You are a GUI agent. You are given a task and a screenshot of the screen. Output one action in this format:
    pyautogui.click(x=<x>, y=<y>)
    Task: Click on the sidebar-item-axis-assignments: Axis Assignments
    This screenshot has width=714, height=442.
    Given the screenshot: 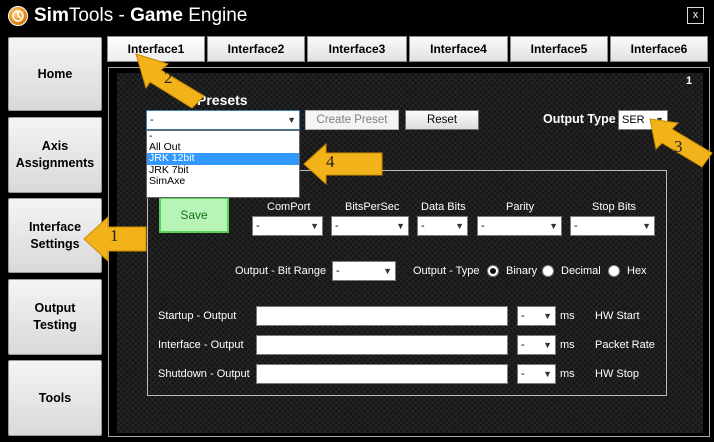 What is the action you would take?
    pyautogui.click(x=55, y=155)
    